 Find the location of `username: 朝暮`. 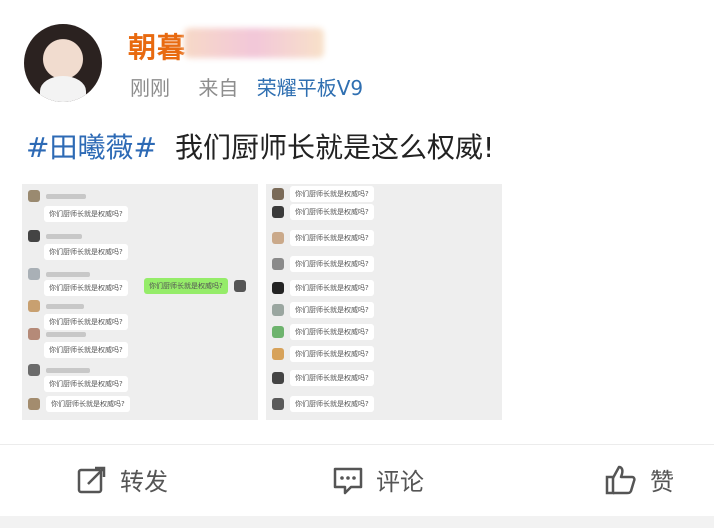

username: 朝暮 is located at coordinates (157, 46).